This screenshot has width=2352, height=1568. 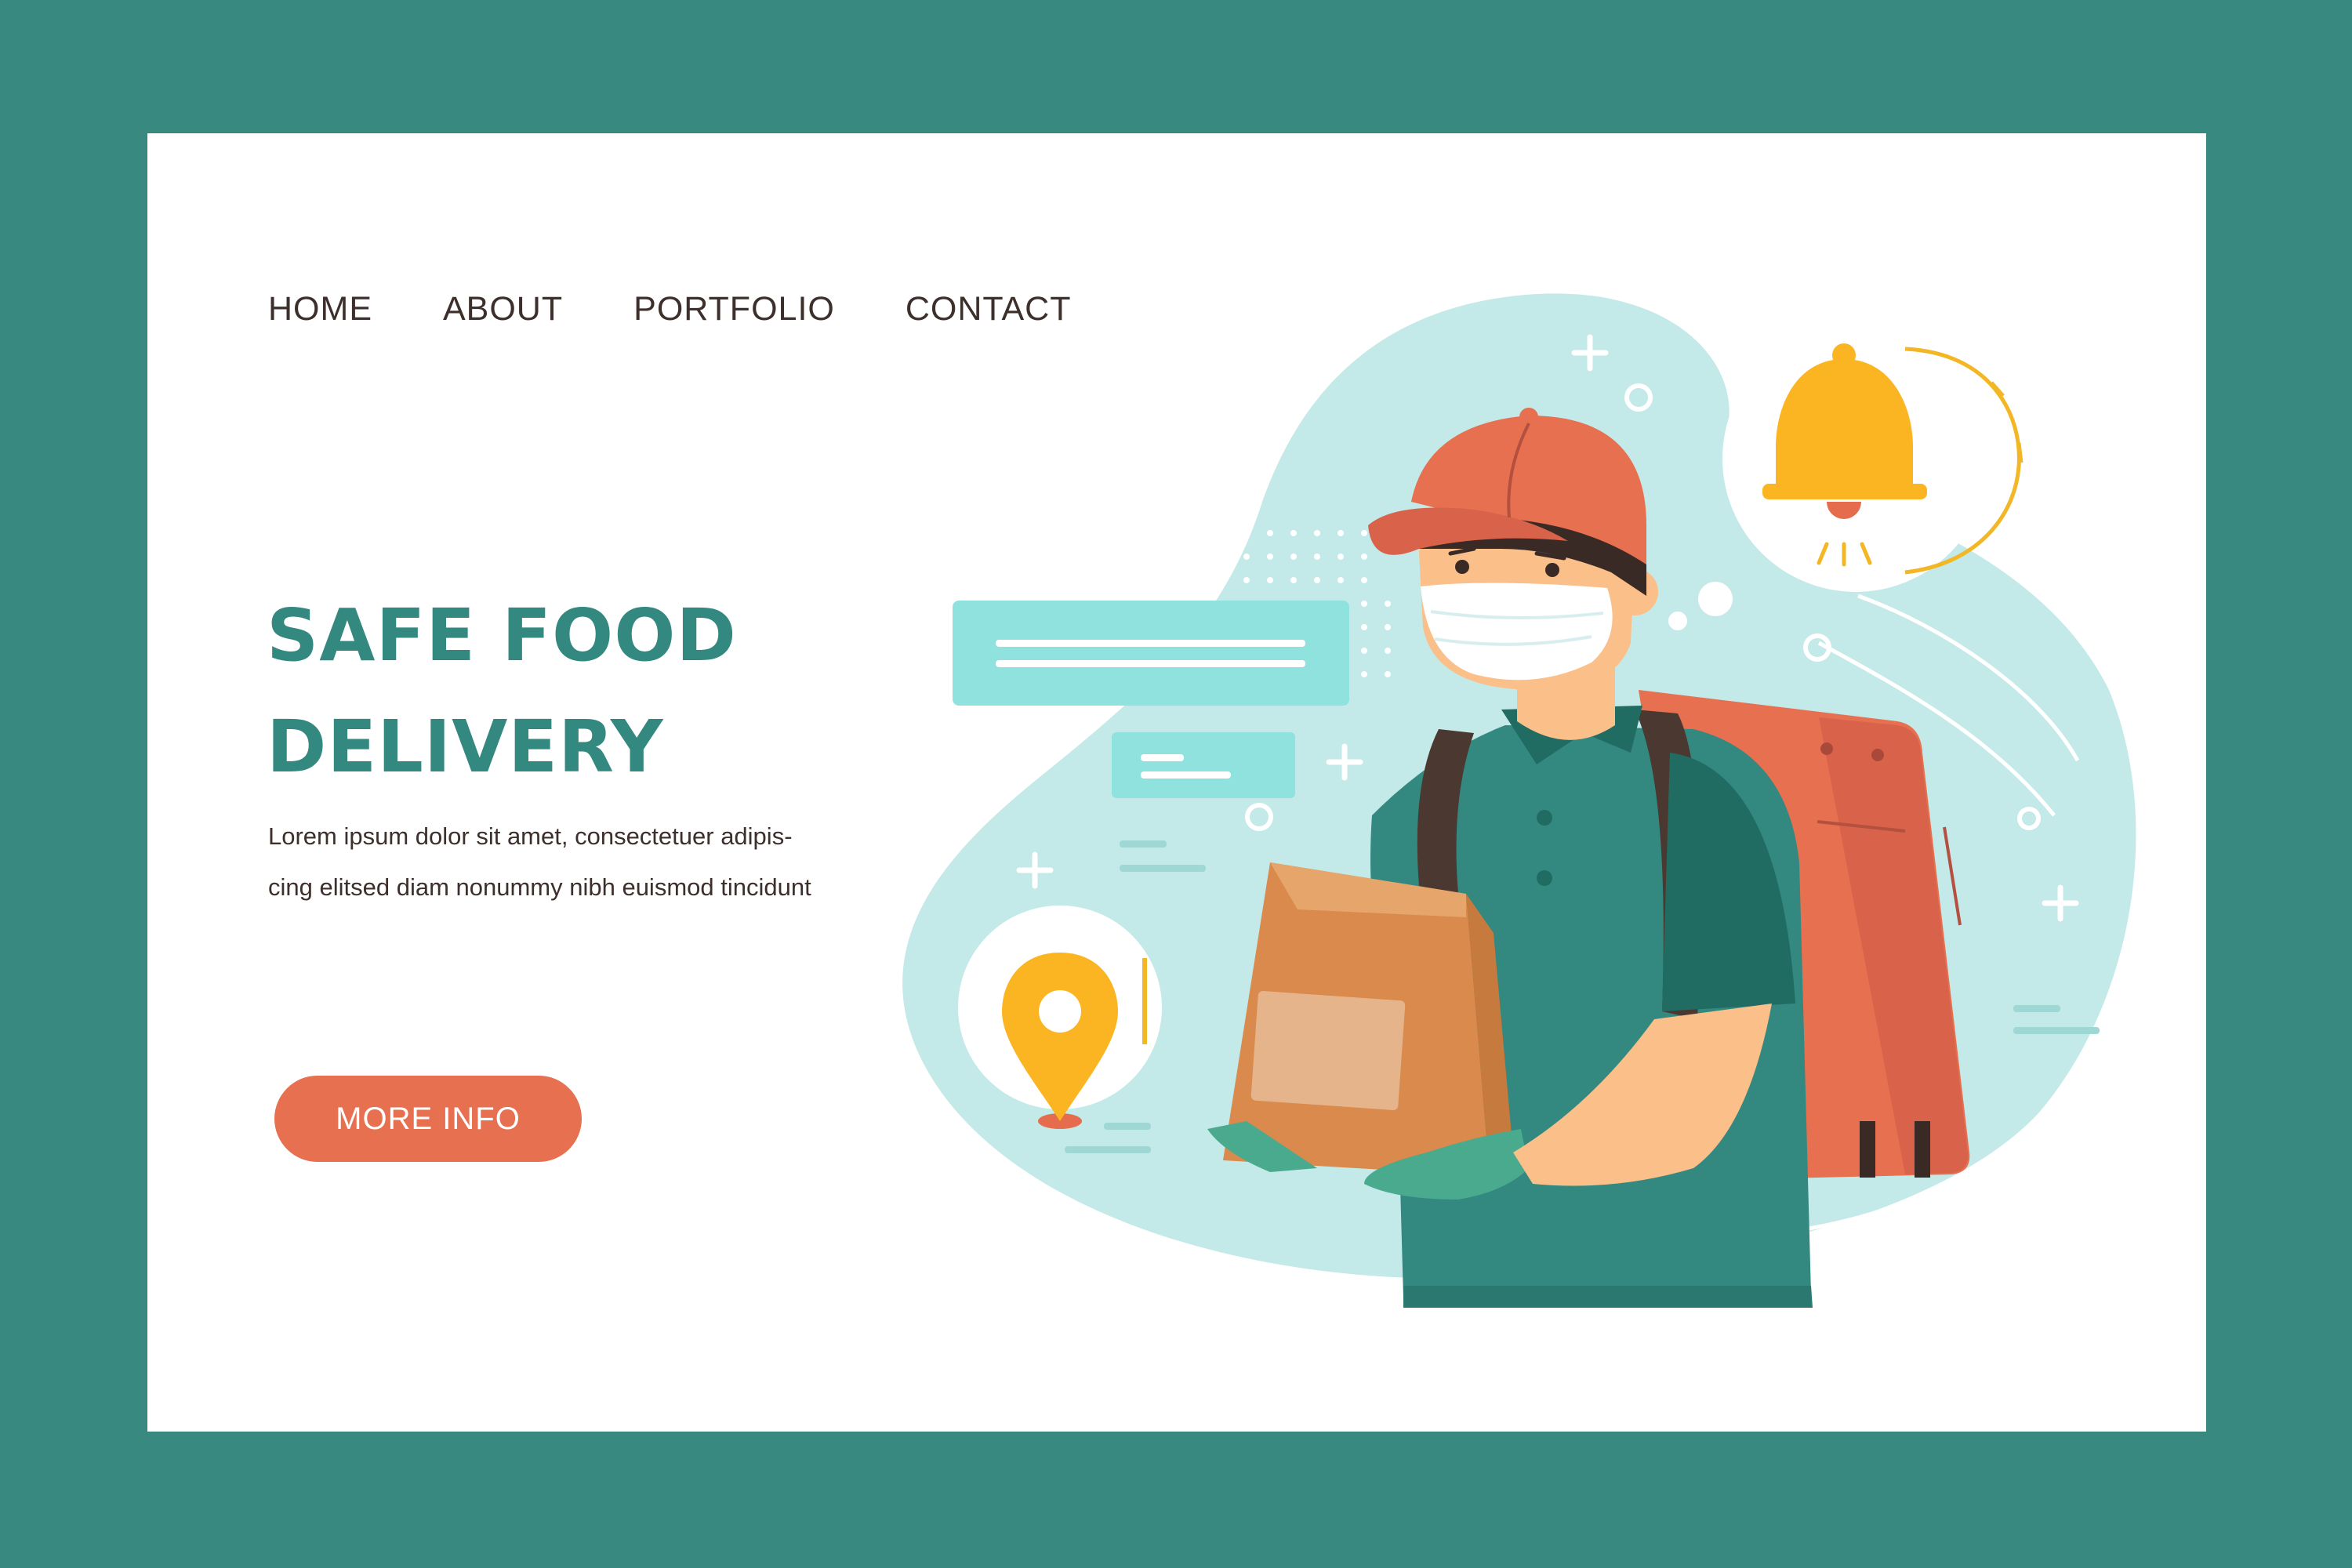 What do you see at coordinates (502, 635) in the screenshot?
I see `hero-title-line-1: SAFE FOOD` at bounding box center [502, 635].